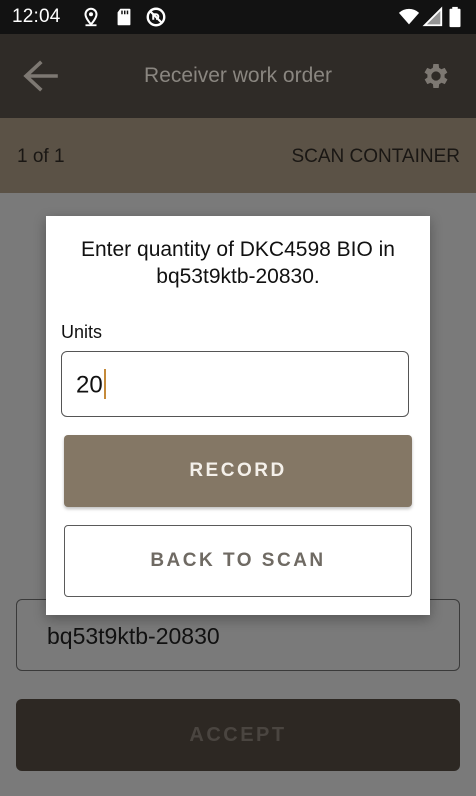 Image resolution: width=476 pixels, height=796 pixels. I want to click on units-input: 20, so click(235, 384).